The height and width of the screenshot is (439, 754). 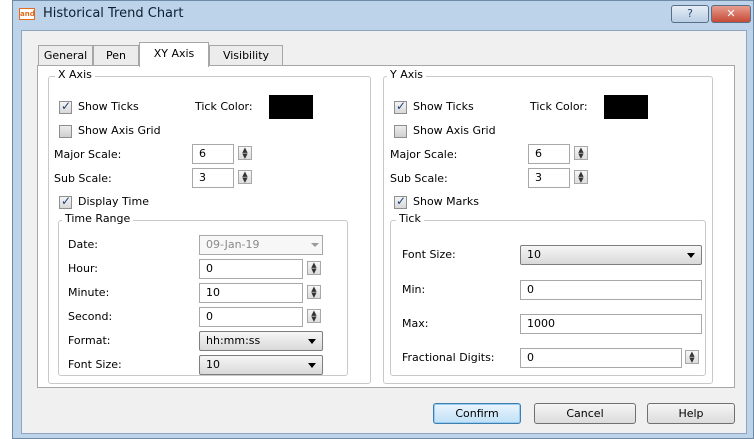 What do you see at coordinates (410, 218) in the screenshot?
I see `tick-group-title: Tick` at bounding box center [410, 218].